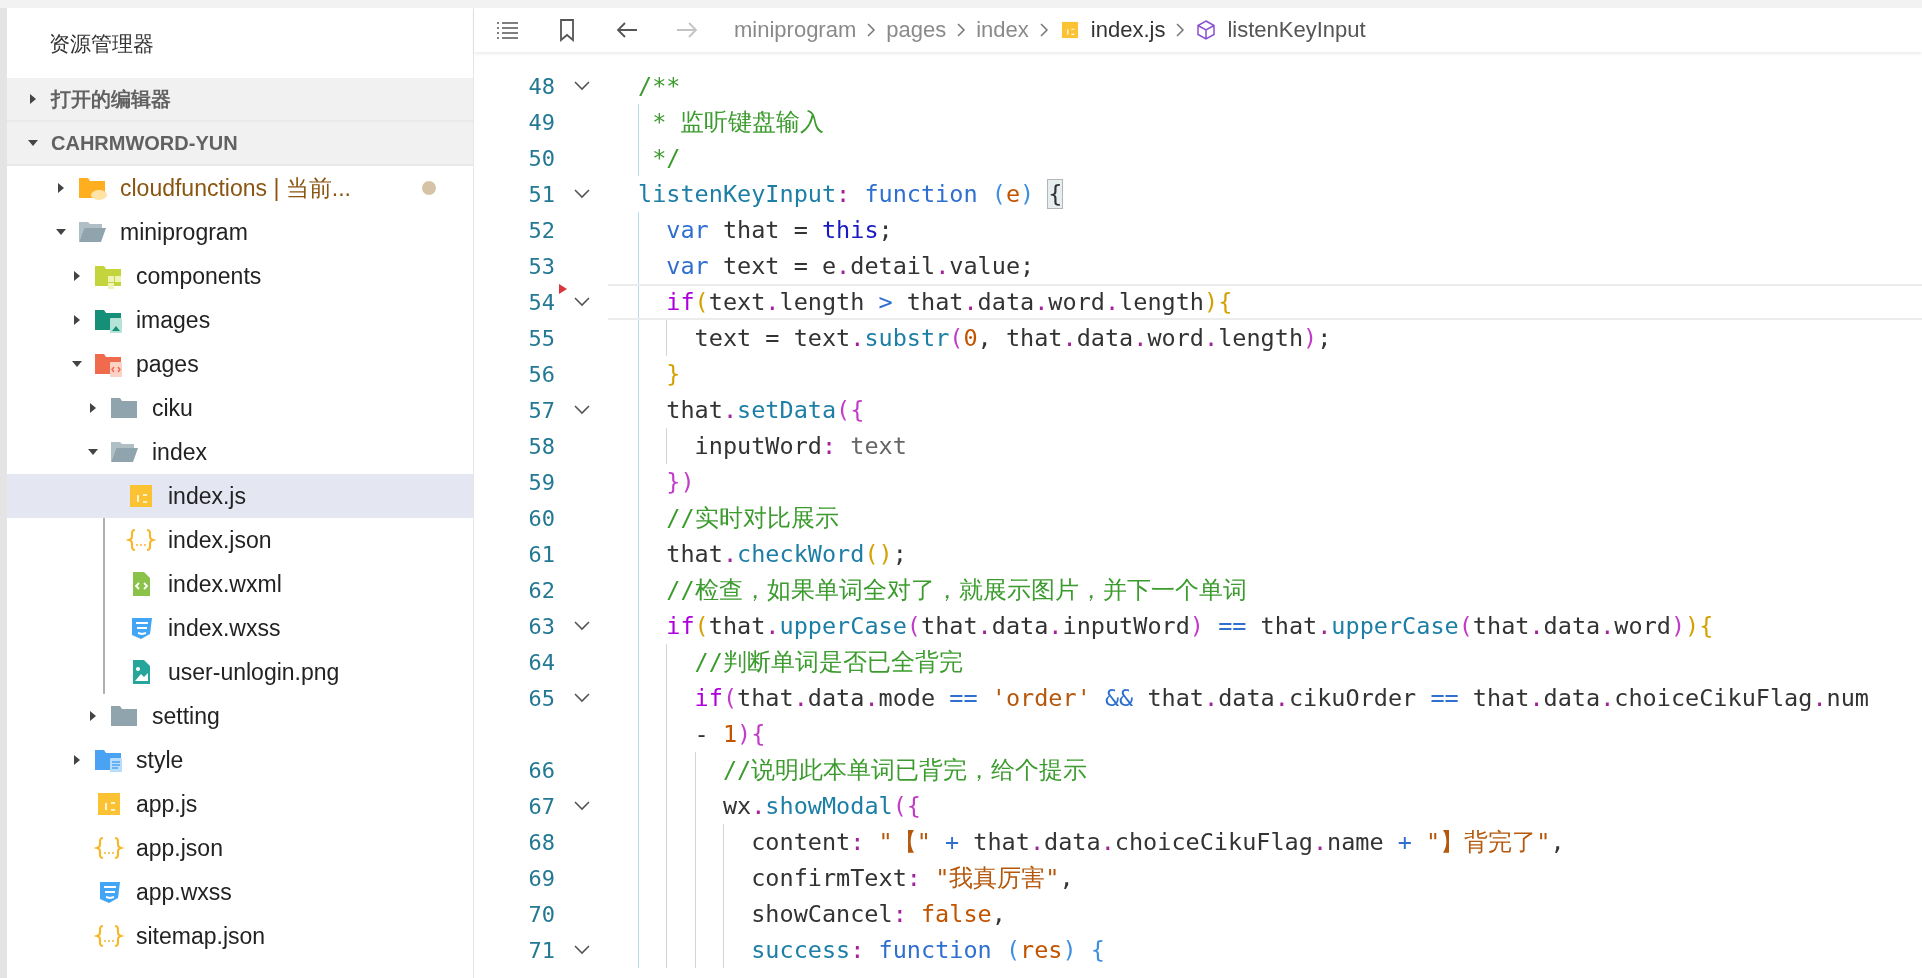  What do you see at coordinates (904, 770) in the screenshot?
I see `code-line: //说明此本单词已背完，给个提示` at bounding box center [904, 770].